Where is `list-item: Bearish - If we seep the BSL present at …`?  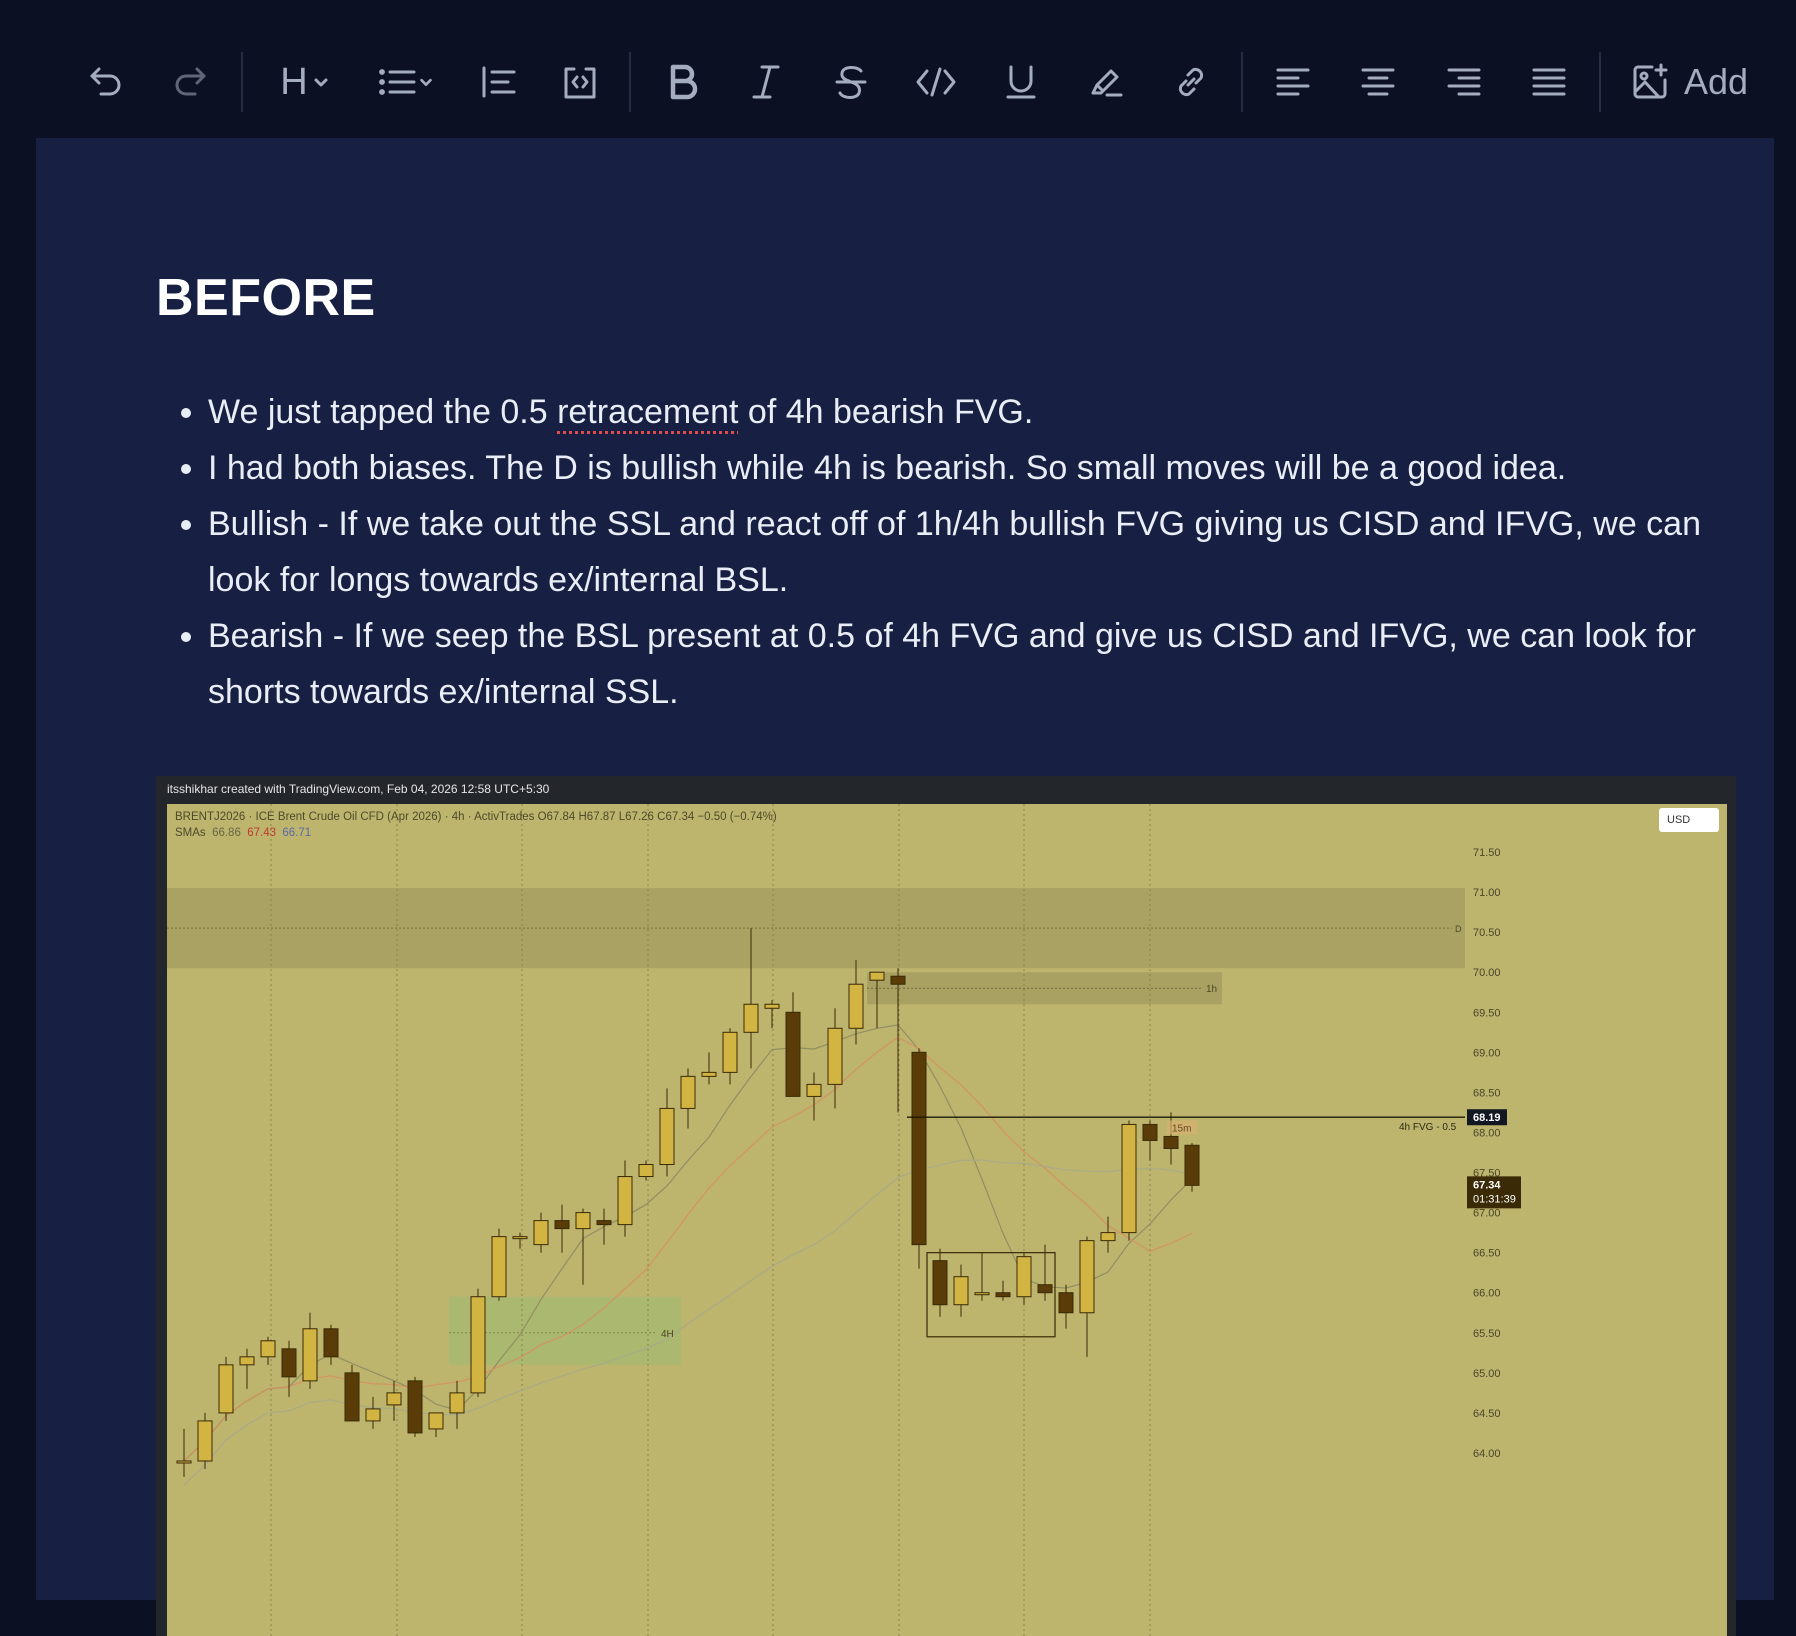 list-item: Bearish - If we seep the BSL present at … is located at coordinates (978, 664).